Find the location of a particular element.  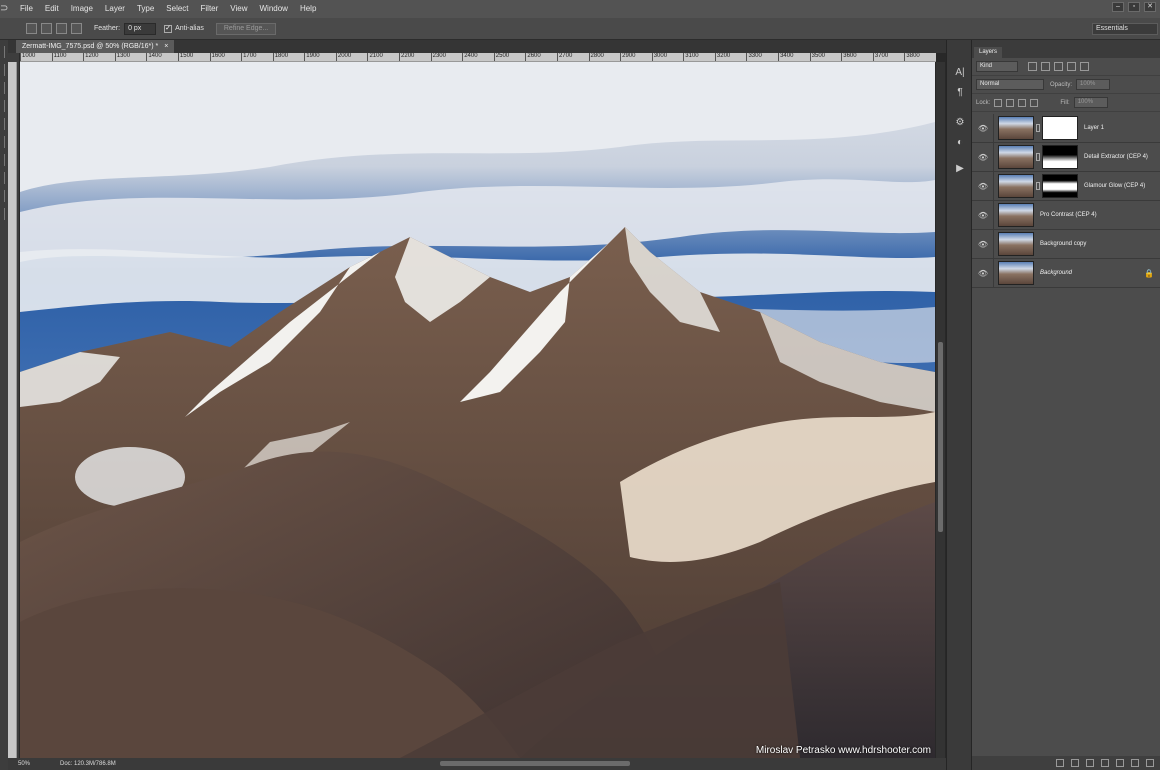

layer-row: 👁 Background 🔒 is located at coordinates (1066, 273).